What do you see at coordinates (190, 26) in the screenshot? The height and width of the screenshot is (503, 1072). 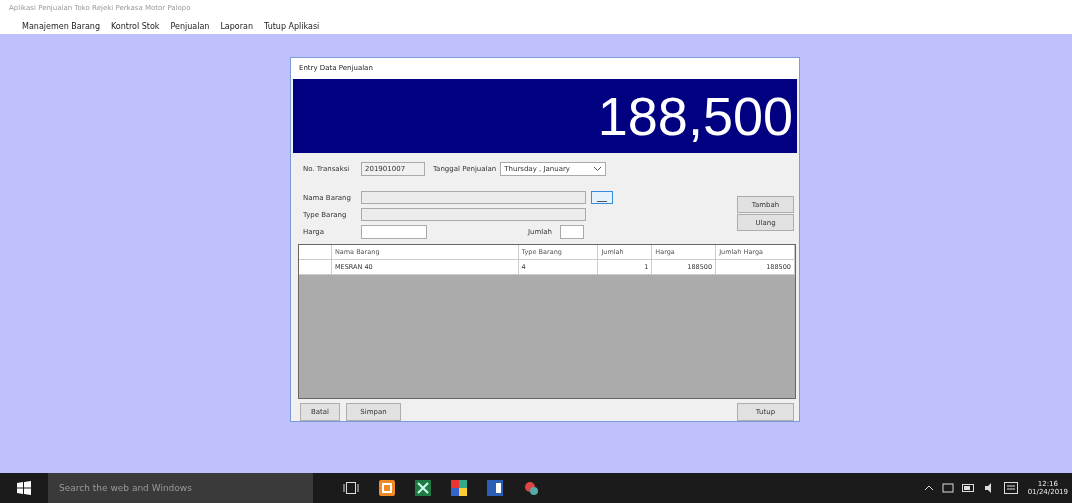 I see `menu-item: Penjualan` at bounding box center [190, 26].